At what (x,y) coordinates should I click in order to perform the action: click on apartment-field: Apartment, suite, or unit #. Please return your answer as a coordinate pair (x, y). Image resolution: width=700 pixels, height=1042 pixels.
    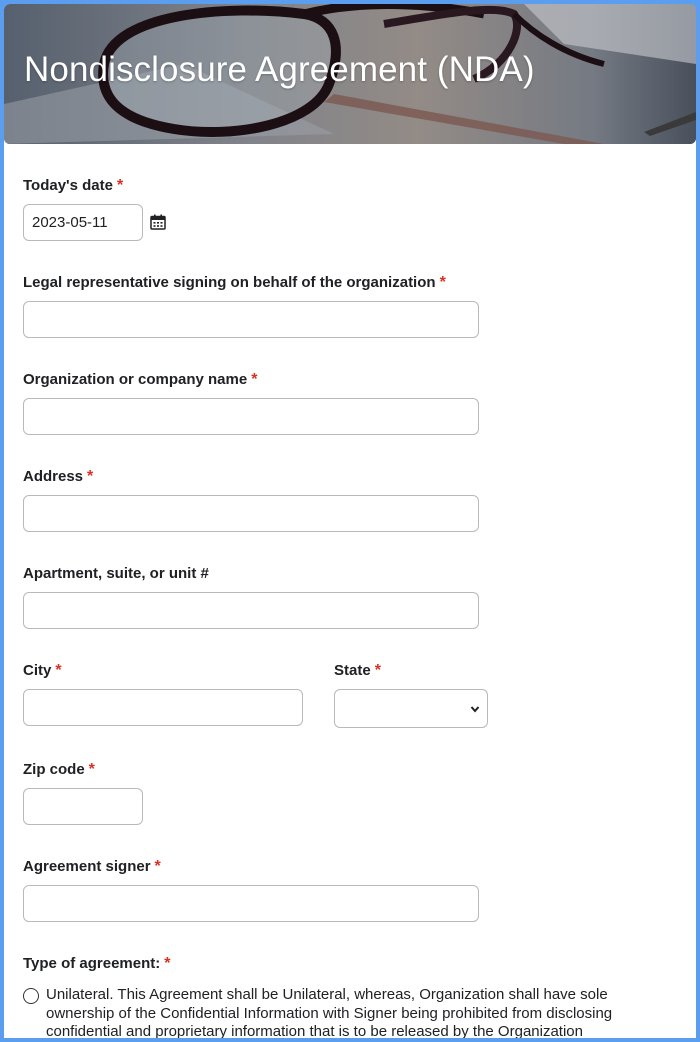
    Looking at the image, I should click on (116, 574).